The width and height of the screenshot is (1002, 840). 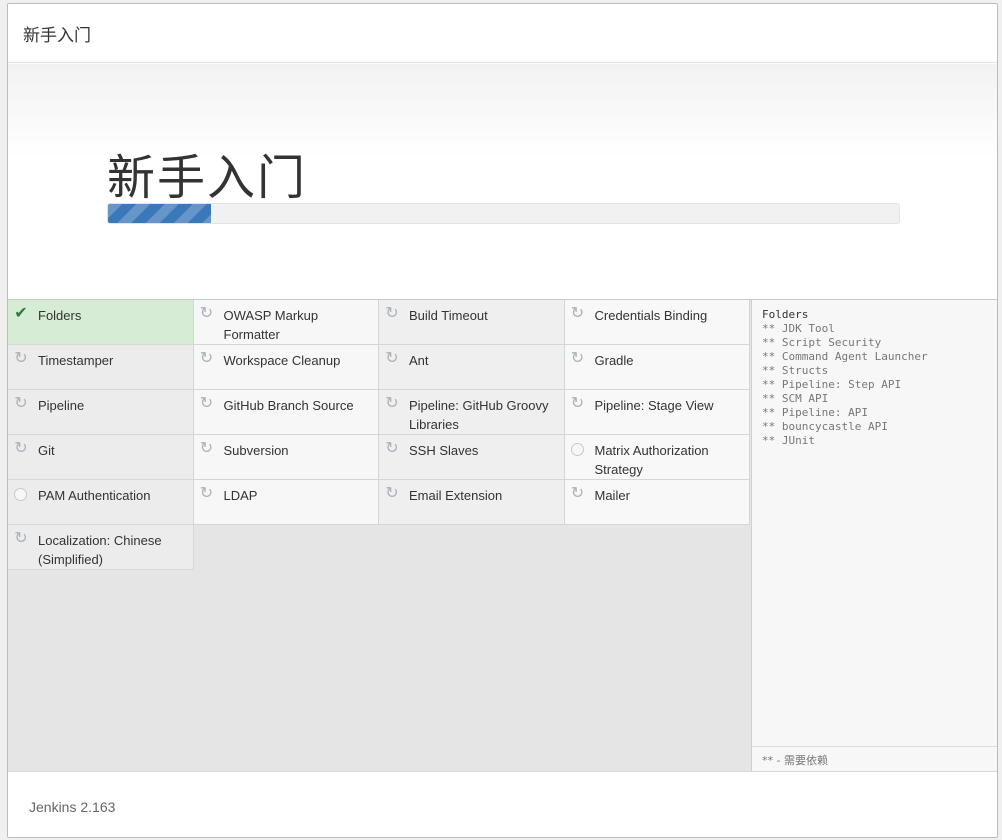 I want to click on dialog-footer: Jenkins 2.163, so click(x=502, y=804).